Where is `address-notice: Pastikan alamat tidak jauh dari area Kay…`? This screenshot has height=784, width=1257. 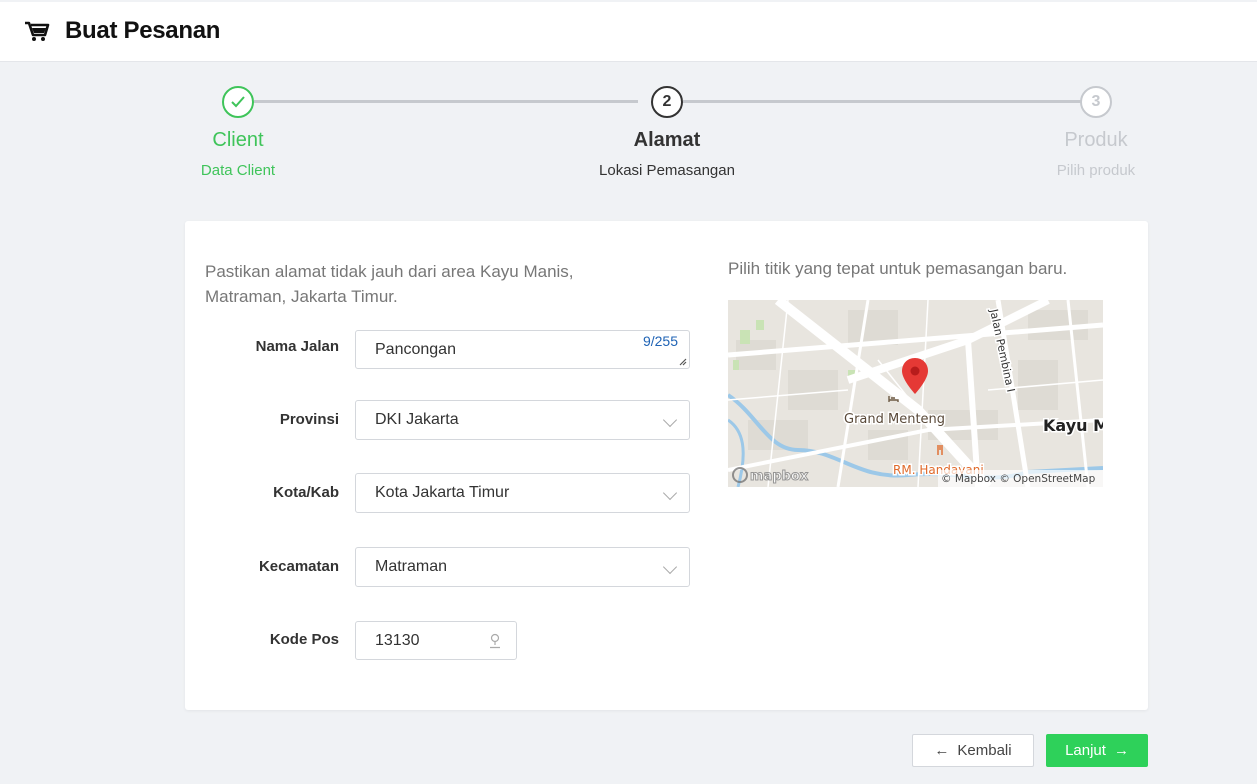
address-notice: Pastikan alamat tidak jauh dari area Kay… is located at coordinates (389, 284).